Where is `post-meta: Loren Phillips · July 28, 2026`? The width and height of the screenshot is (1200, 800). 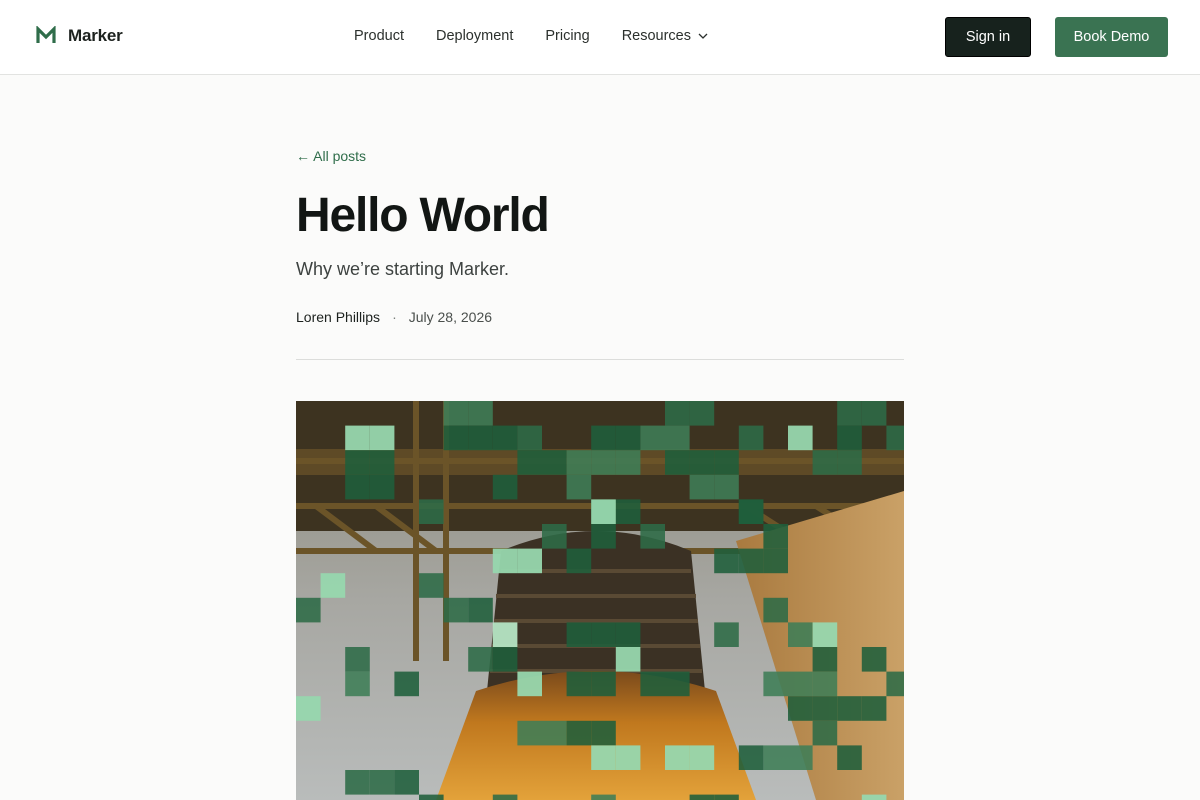 post-meta: Loren Phillips · July 28, 2026 is located at coordinates (394, 317).